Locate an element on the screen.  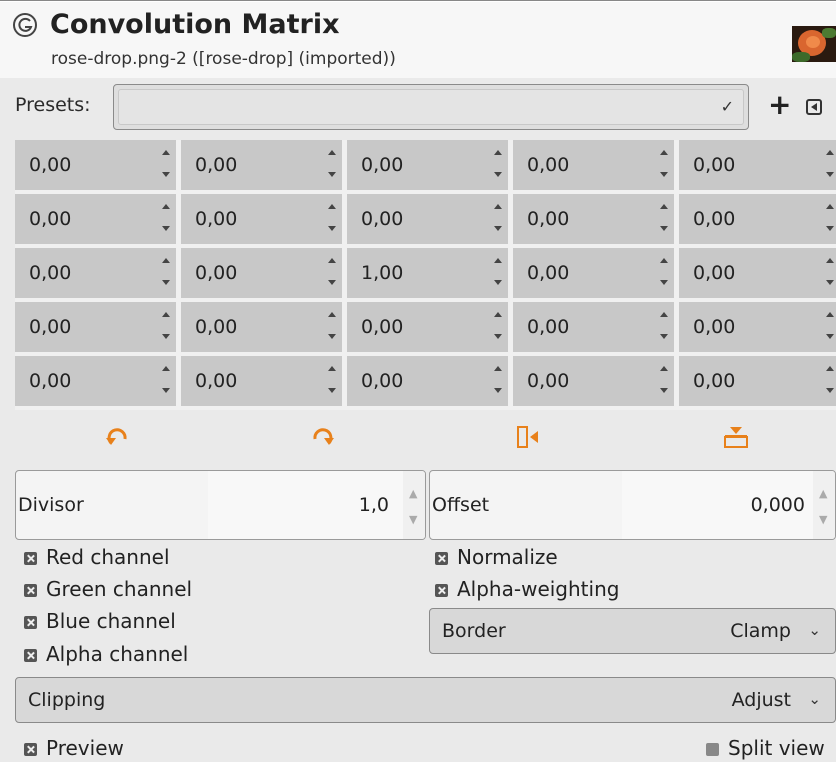
matrix-cell-value: 1,00 is located at coordinates (382, 273).